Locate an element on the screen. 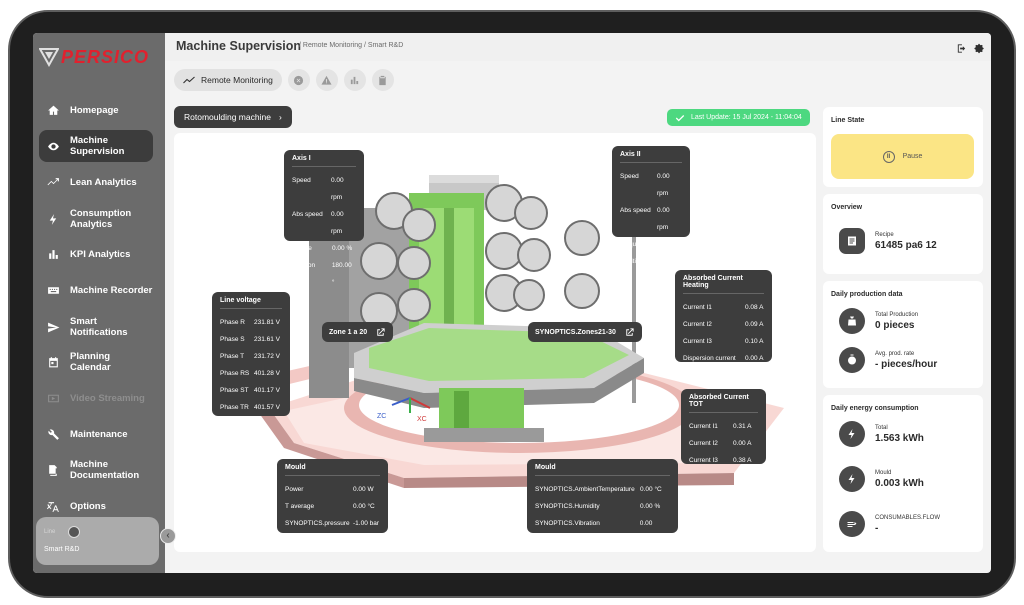 The width and height of the screenshot is (1024, 605). sidebar-collapse-button: ‹ is located at coordinates (168, 536).